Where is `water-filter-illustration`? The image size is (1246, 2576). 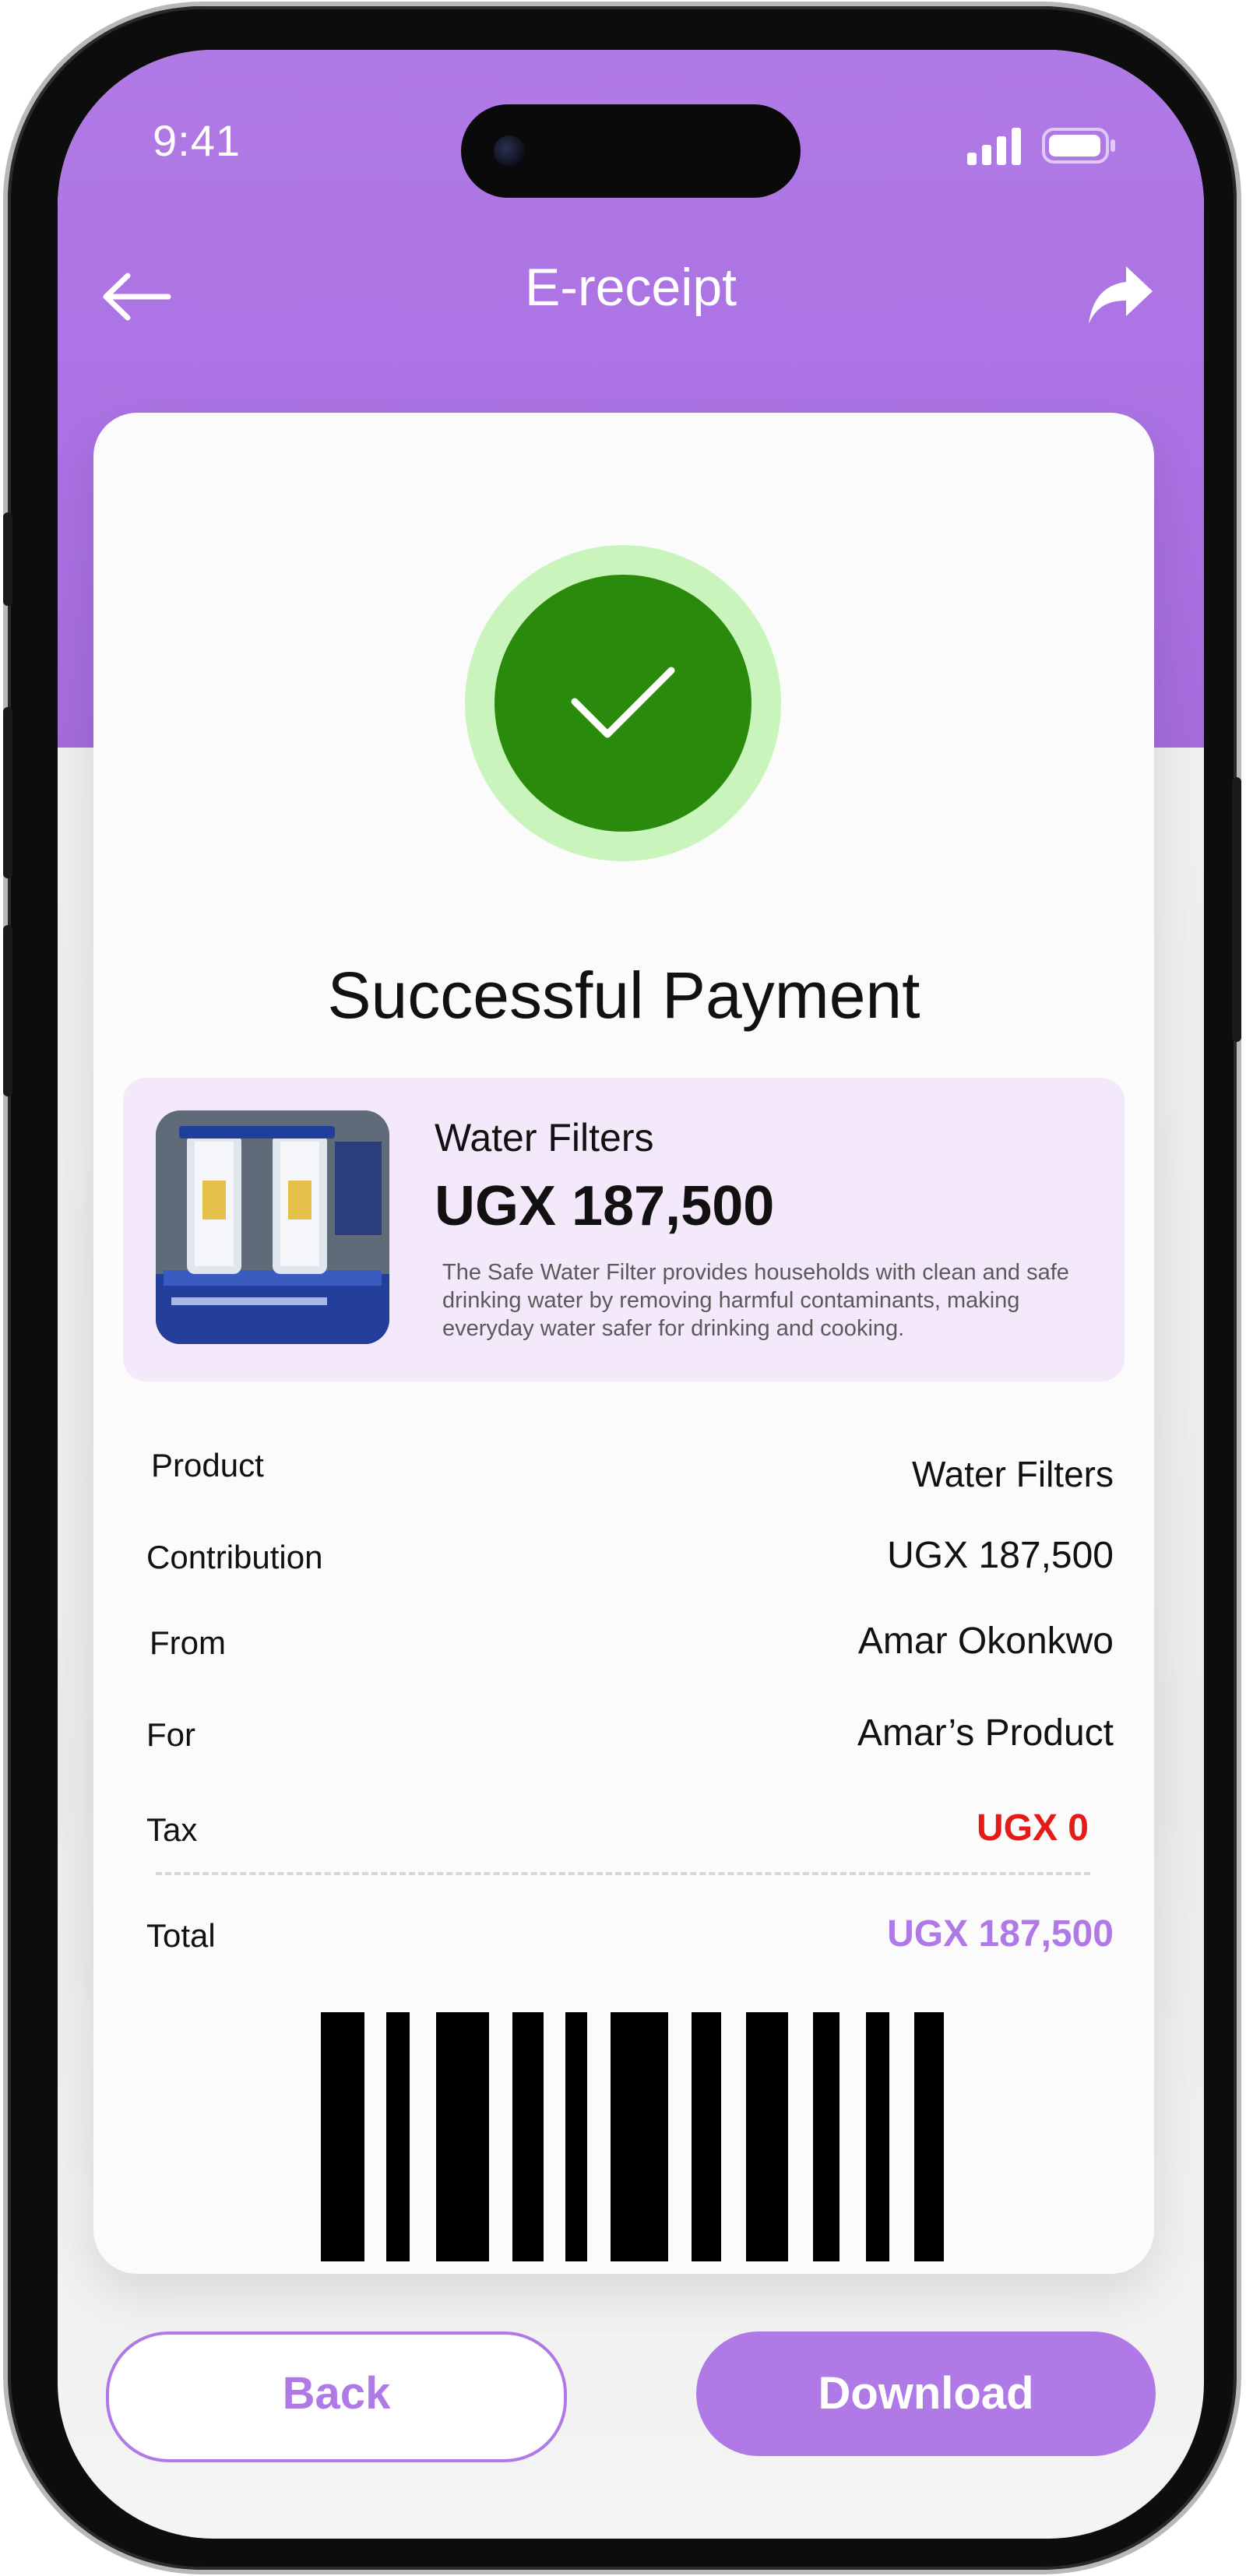
water-filter-illustration is located at coordinates (273, 1227).